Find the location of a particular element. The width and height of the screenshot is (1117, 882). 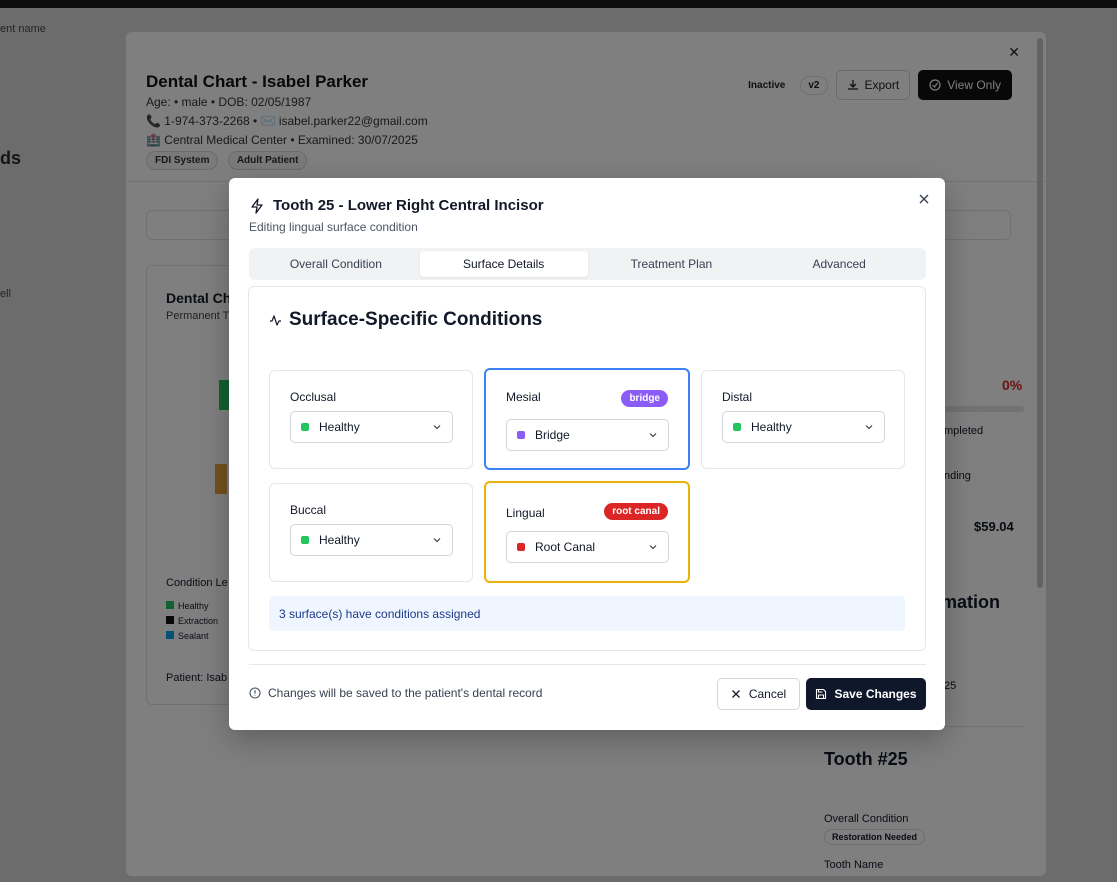

dialog-header: Tooth 25 - Lower Right Central Incisor is located at coordinates (396, 205).